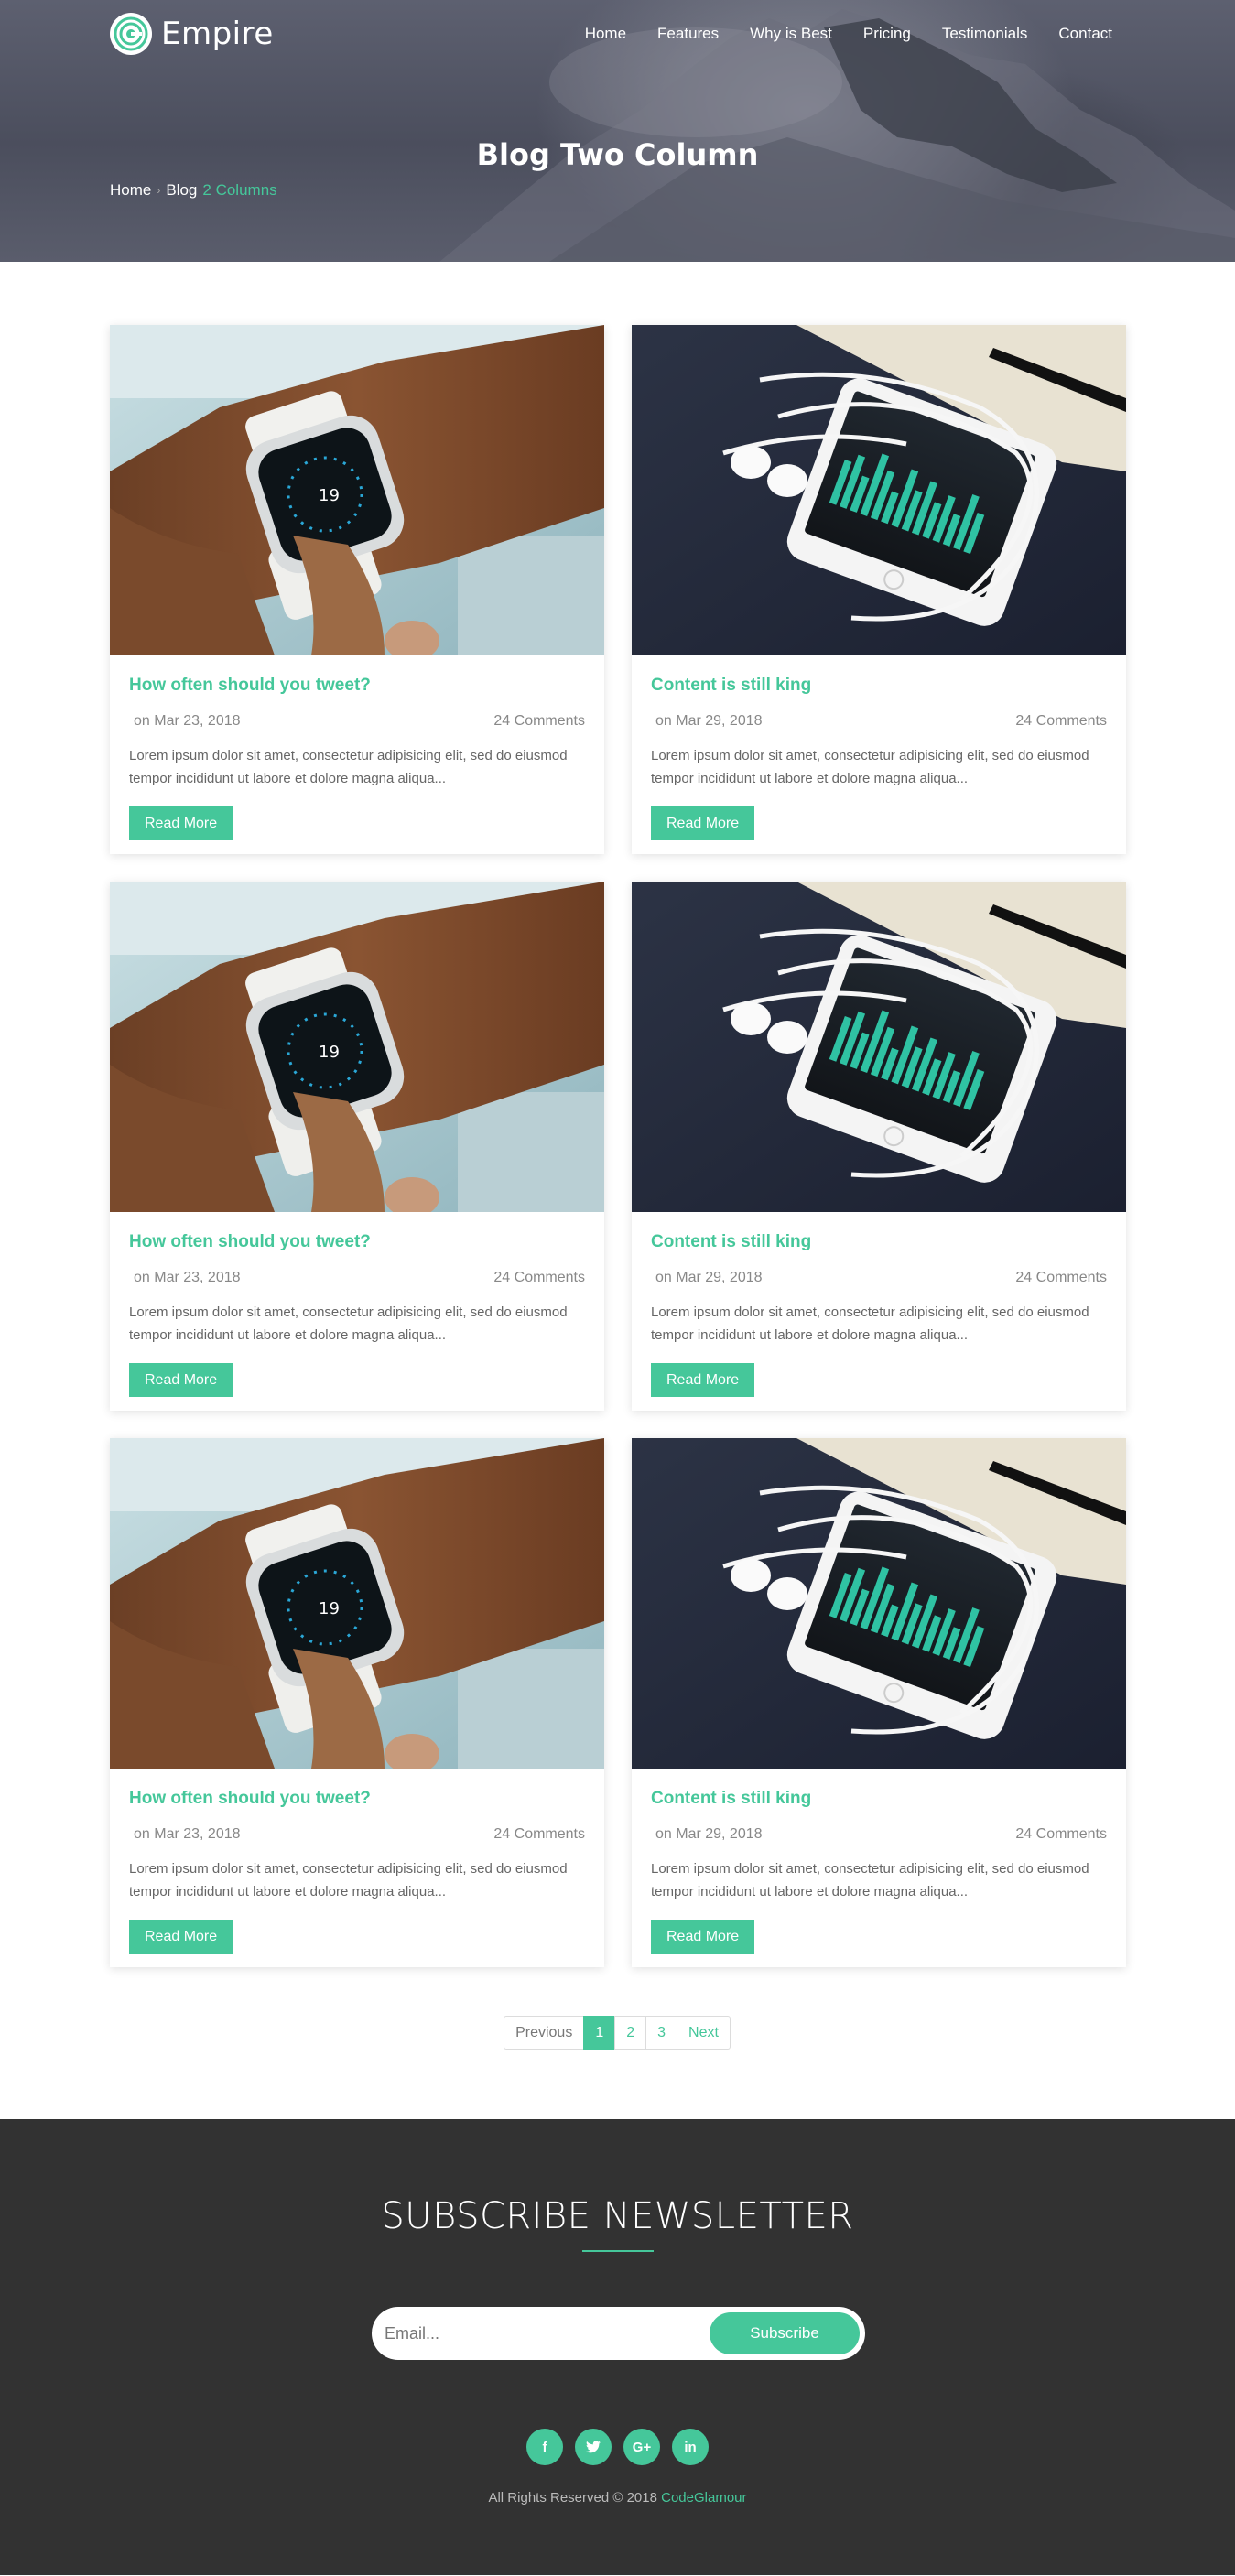  What do you see at coordinates (217, 34) in the screenshot?
I see `brand-name: Empire` at bounding box center [217, 34].